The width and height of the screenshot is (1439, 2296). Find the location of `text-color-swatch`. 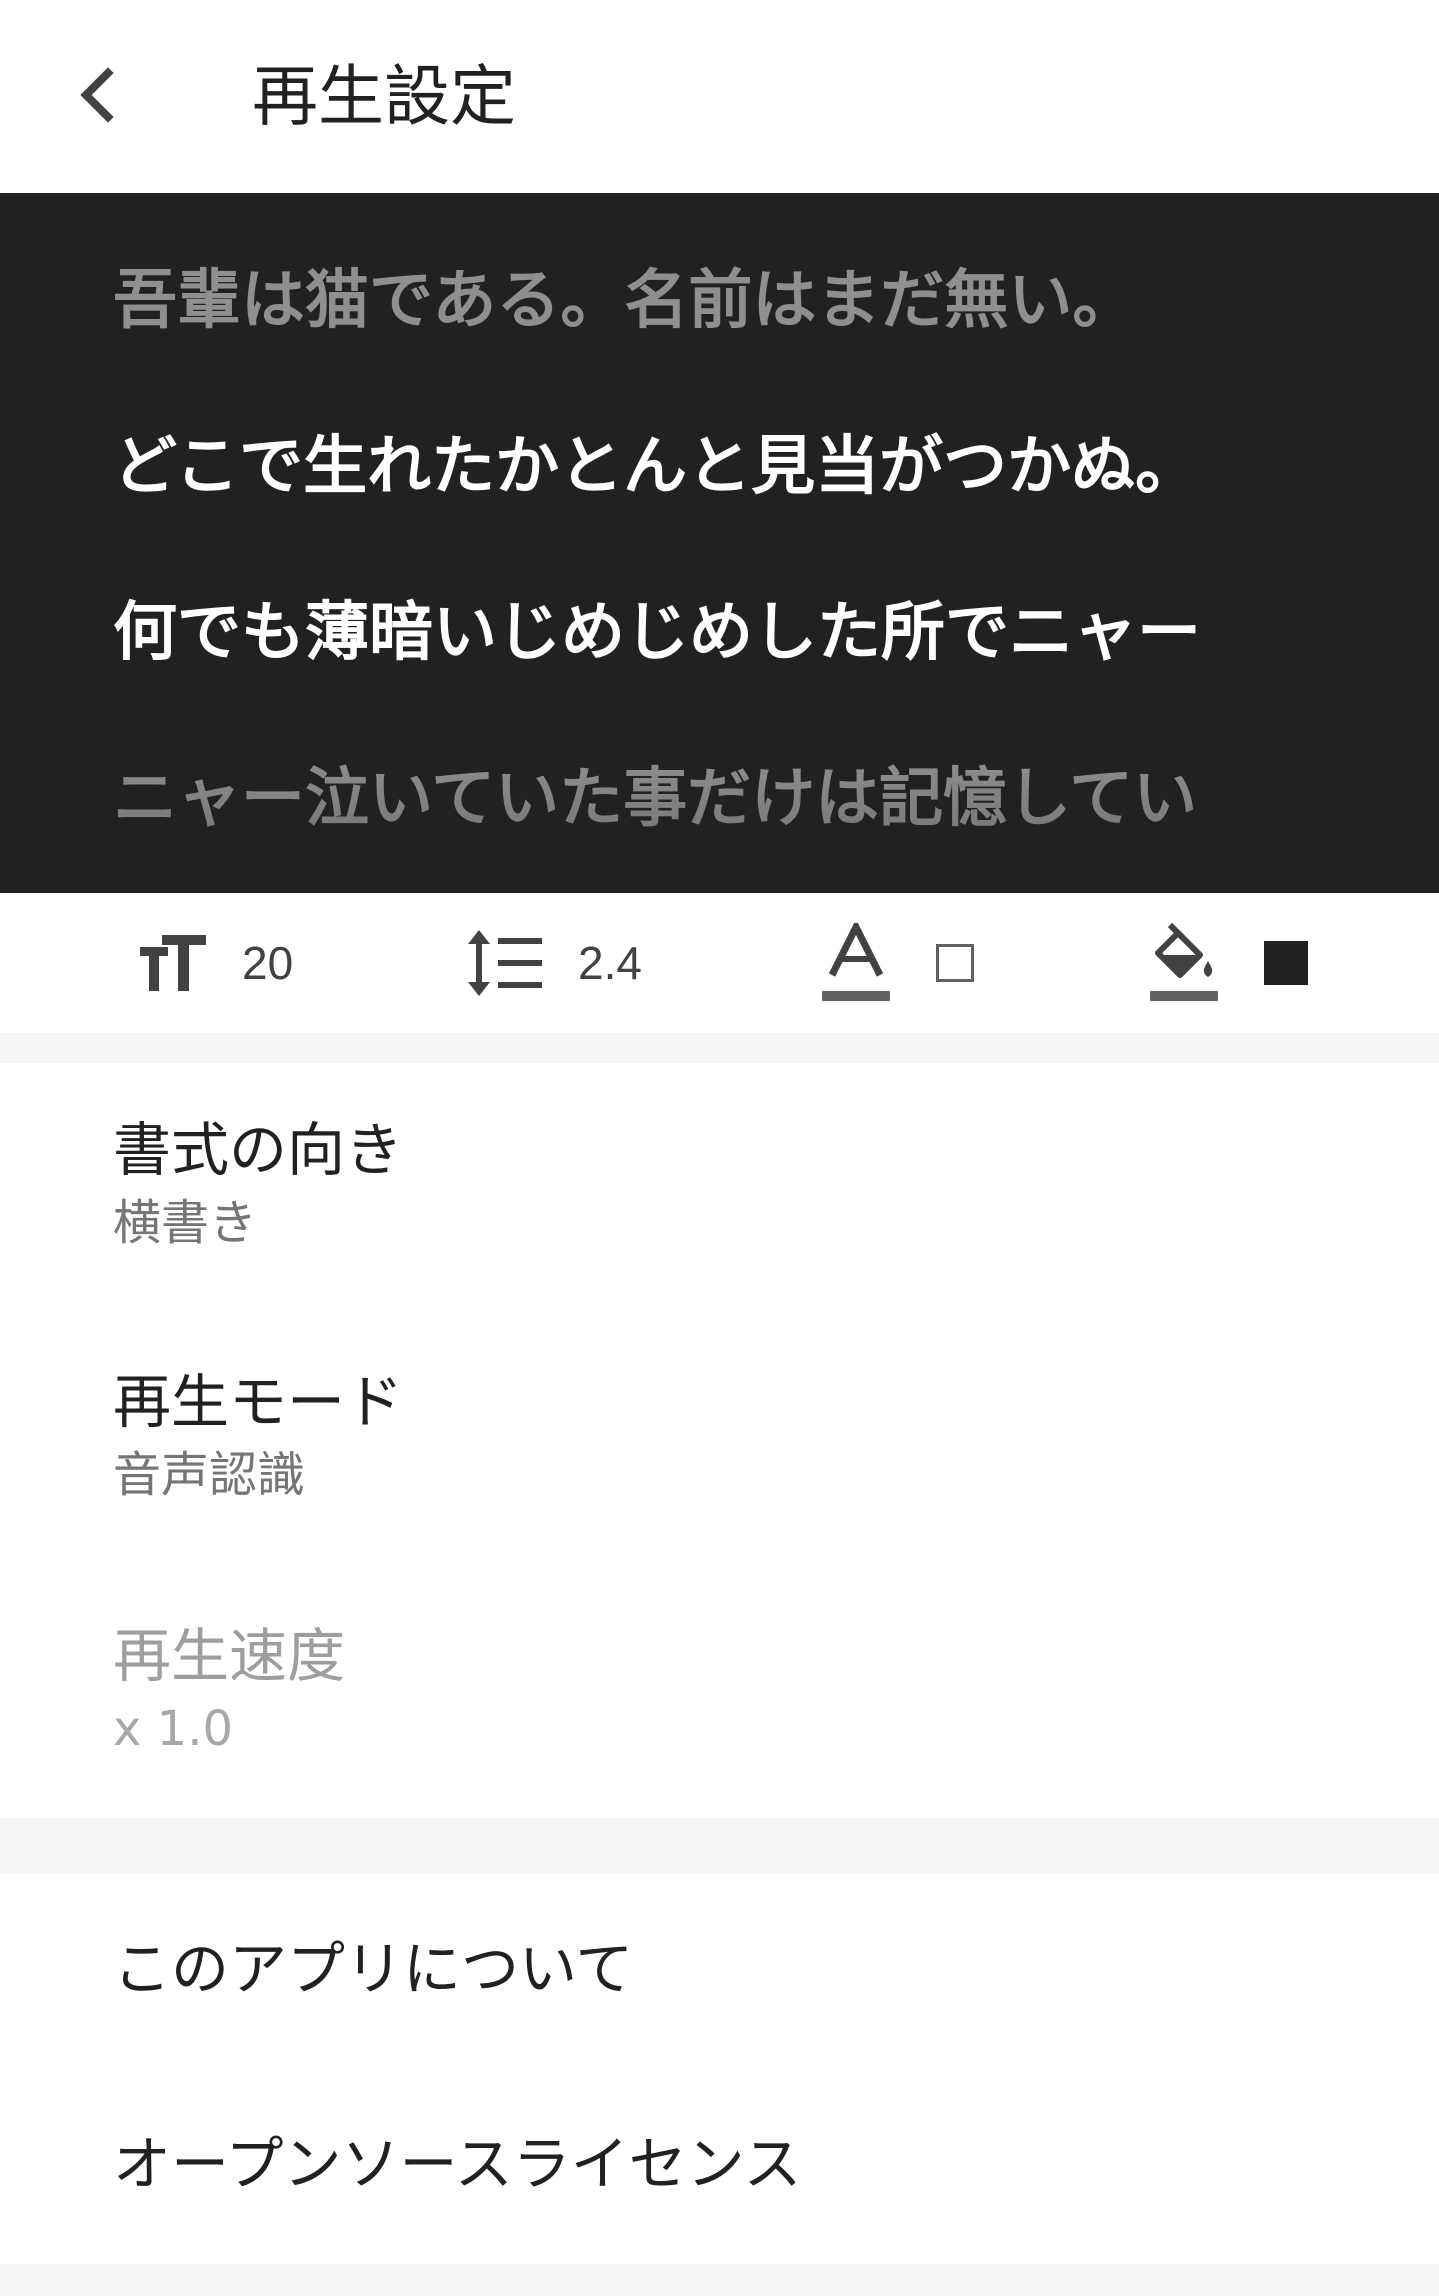

text-color-swatch is located at coordinates (955, 963).